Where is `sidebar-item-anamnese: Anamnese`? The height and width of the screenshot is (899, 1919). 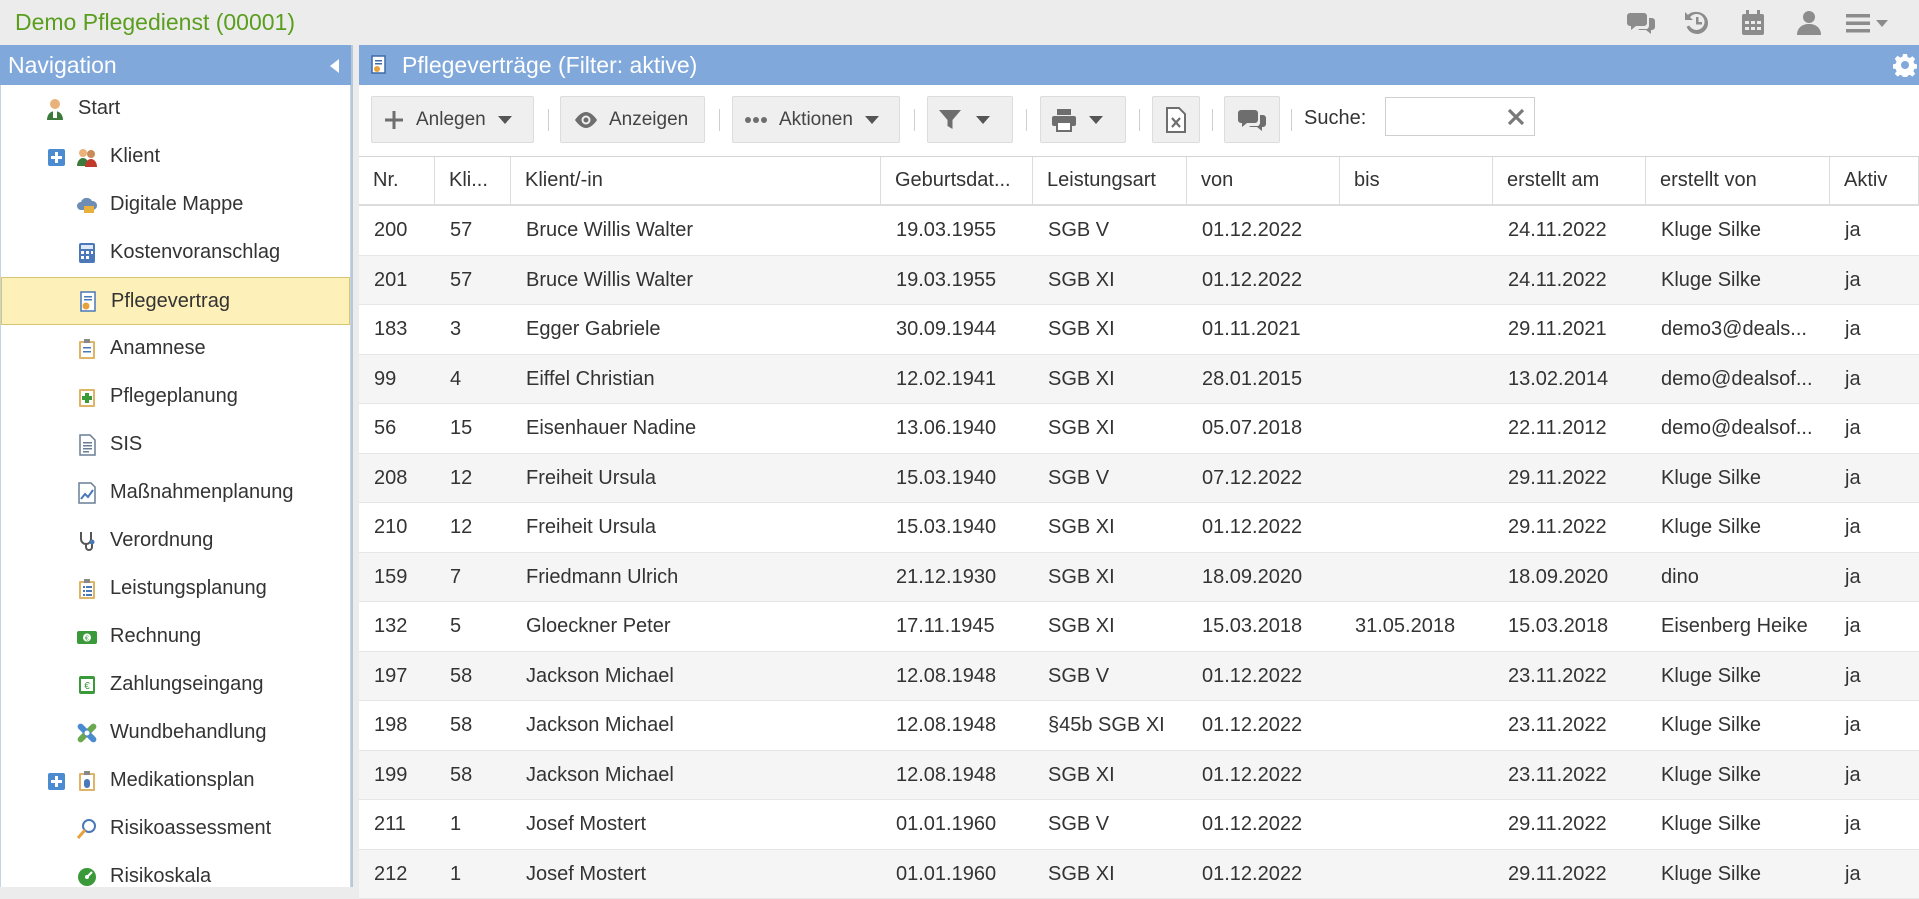
sidebar-item-anamnese: Anamnese is located at coordinates (175, 349).